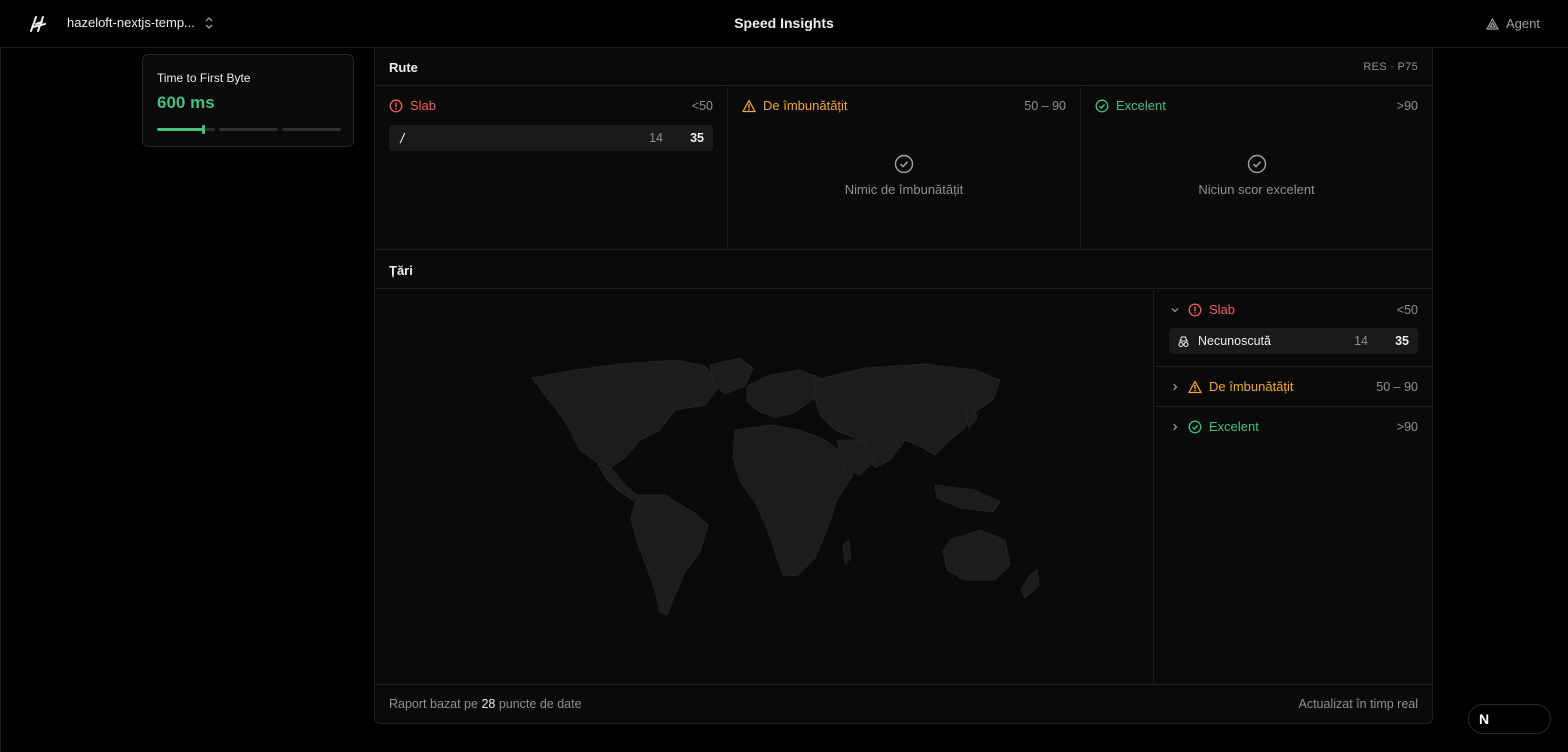  What do you see at coordinates (1484, 719) in the screenshot?
I see `badge-label: N` at bounding box center [1484, 719].